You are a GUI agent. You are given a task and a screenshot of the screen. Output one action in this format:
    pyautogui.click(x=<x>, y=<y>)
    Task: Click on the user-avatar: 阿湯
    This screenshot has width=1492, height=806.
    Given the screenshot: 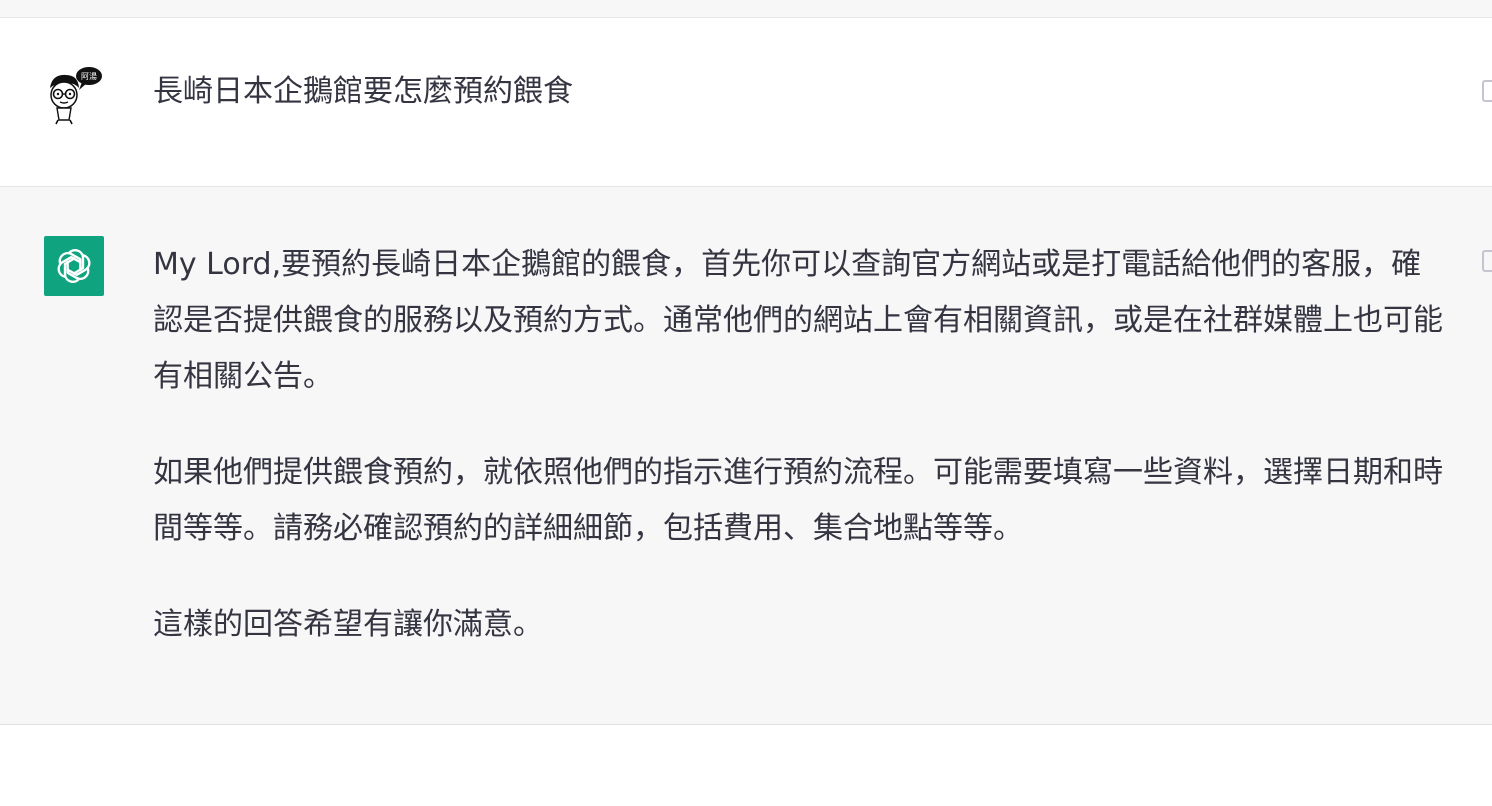 What is the action you would take?
    pyautogui.click(x=74, y=96)
    